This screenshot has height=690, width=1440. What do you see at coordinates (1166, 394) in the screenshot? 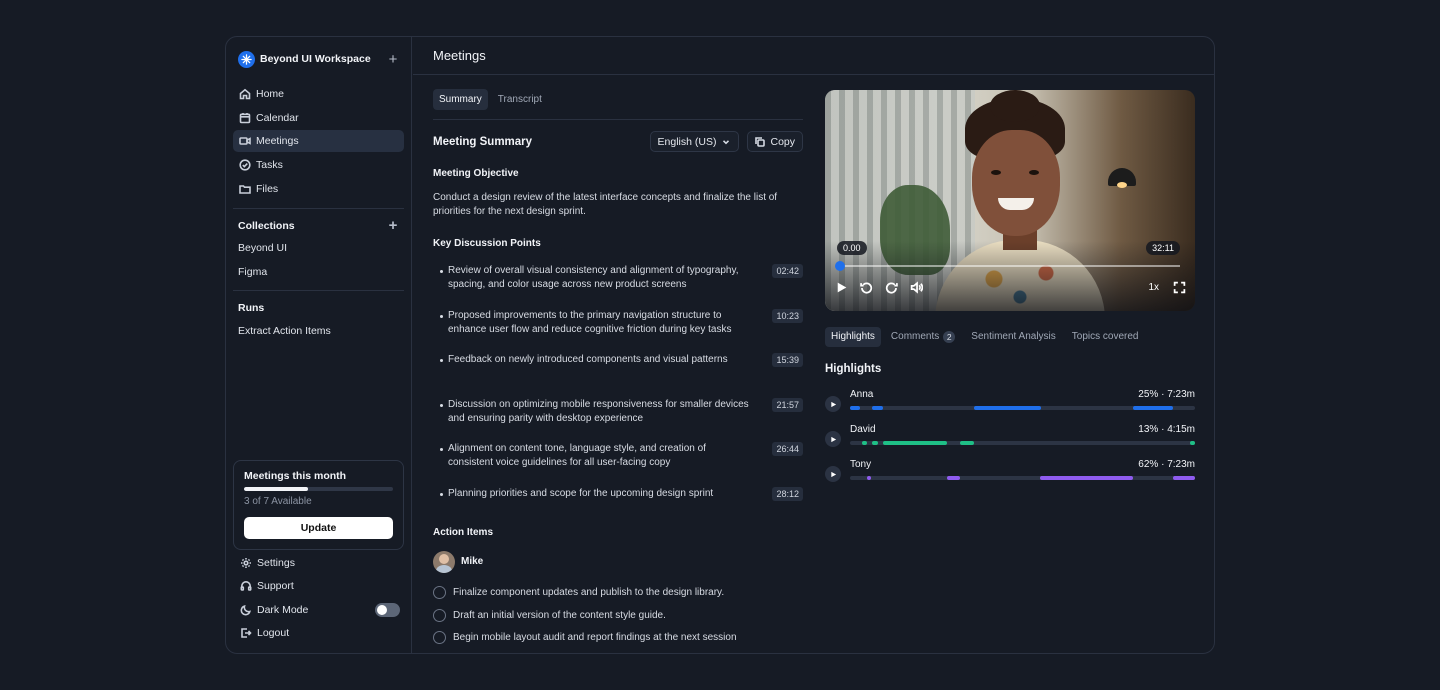
I see `speaker-stat: 25% · 7:23m` at bounding box center [1166, 394].